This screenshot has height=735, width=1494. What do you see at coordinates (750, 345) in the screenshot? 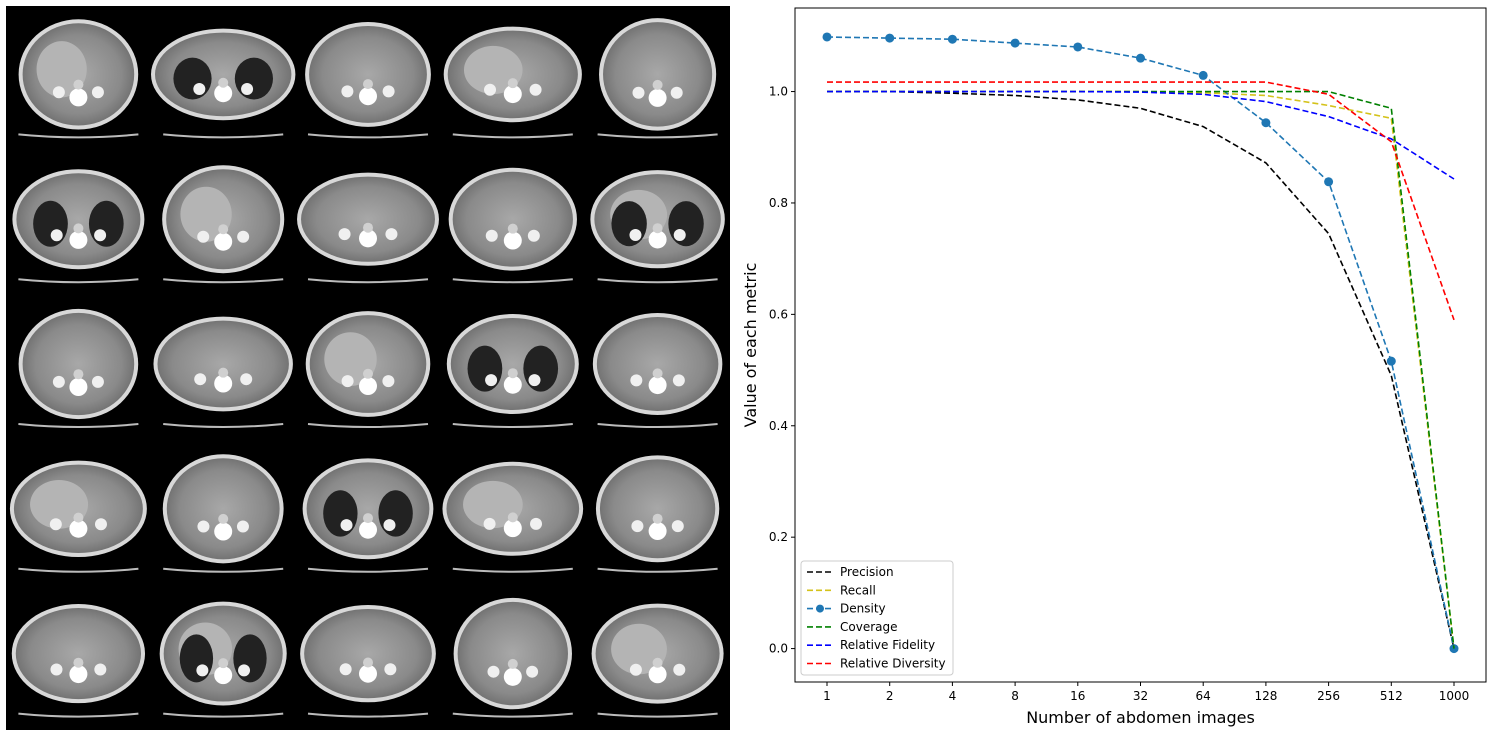
I see `y-axis-label: Value of each metric` at bounding box center [750, 345].